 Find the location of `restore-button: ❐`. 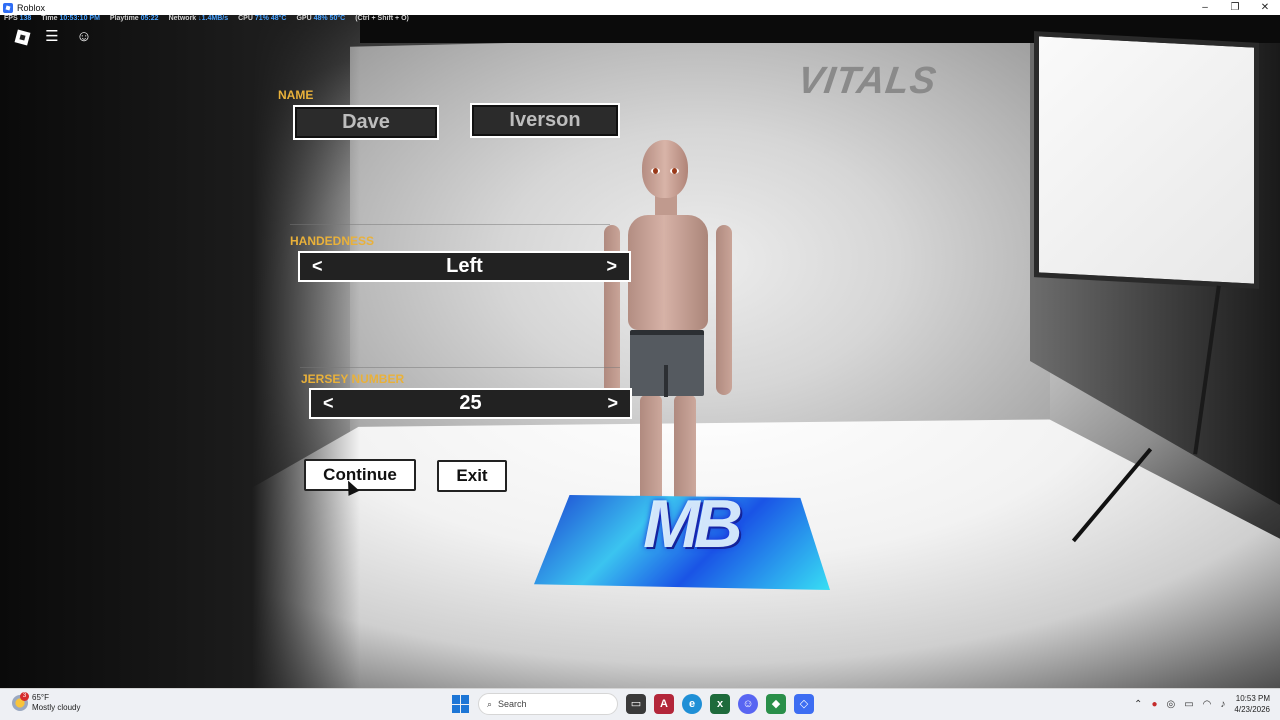

restore-button: ❐ is located at coordinates (1235, 7).